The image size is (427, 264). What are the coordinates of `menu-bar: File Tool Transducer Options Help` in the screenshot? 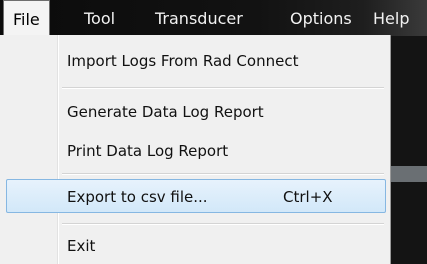 It's located at (213, 18).